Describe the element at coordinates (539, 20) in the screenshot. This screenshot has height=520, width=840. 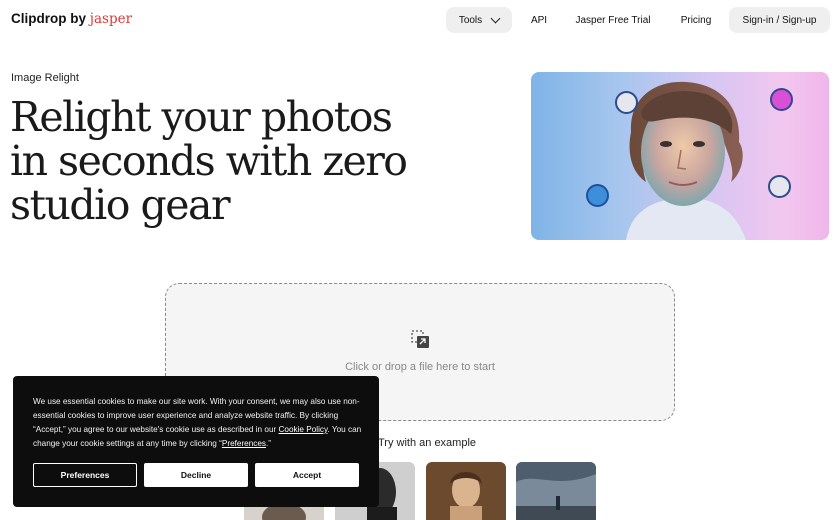
I see `nav-api-link: API` at that location.